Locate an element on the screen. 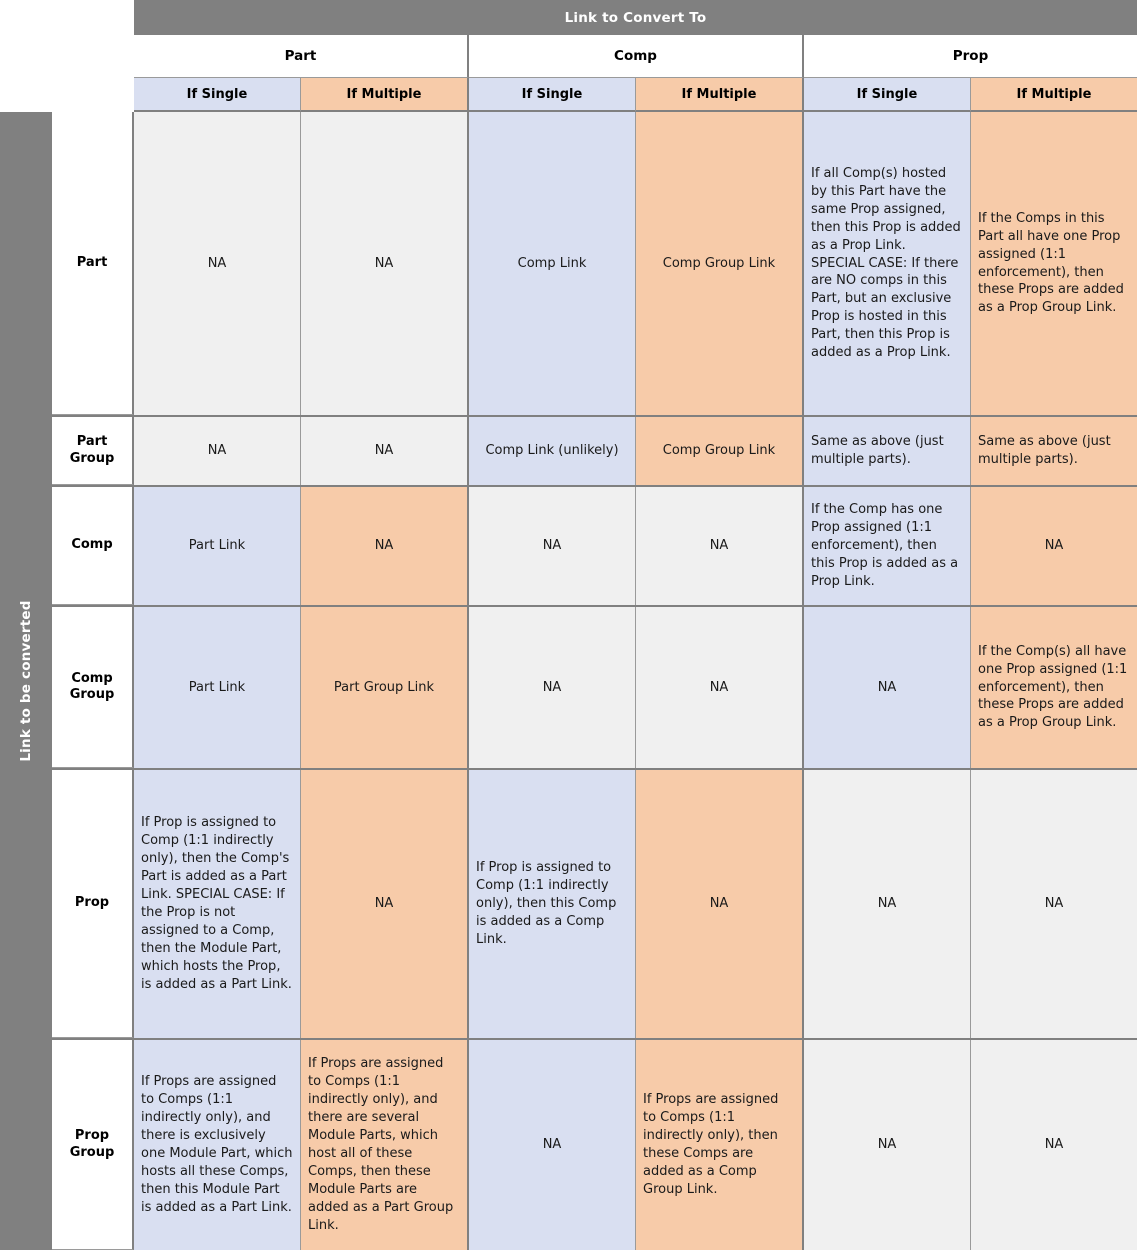 This screenshot has width=1137, height=1250. matrix-cell-r1-c3: Comp Group Link is located at coordinates (720, 451).